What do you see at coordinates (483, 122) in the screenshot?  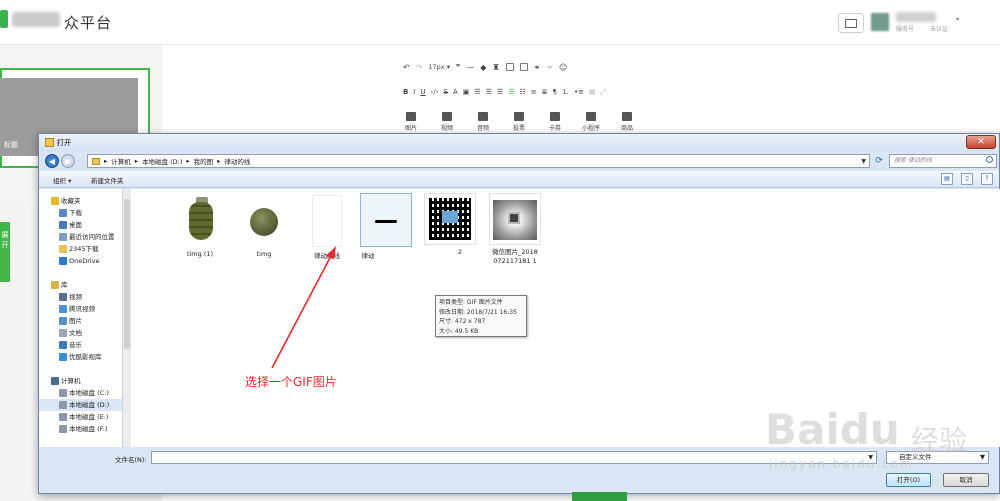 I see `insert-audio-button: 音频` at bounding box center [483, 122].